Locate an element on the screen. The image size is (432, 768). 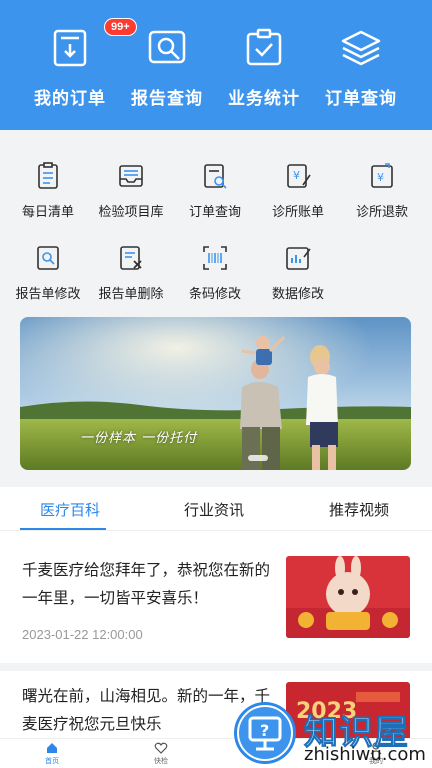
test-library-label: 检验项目库 is located at coordinates (131, 211).